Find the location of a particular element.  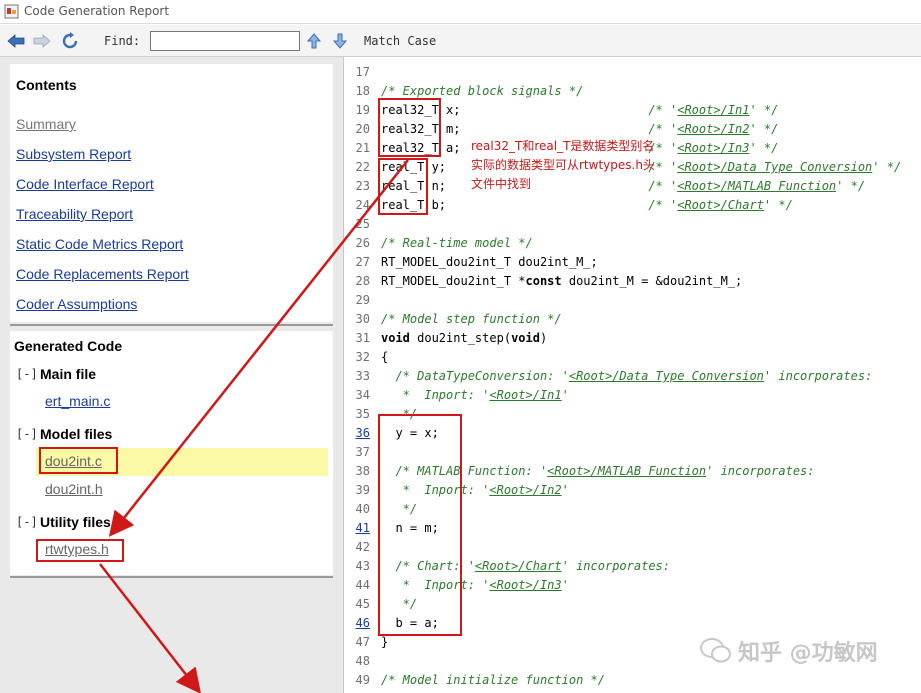

line-number: 30 is located at coordinates (362, 319).